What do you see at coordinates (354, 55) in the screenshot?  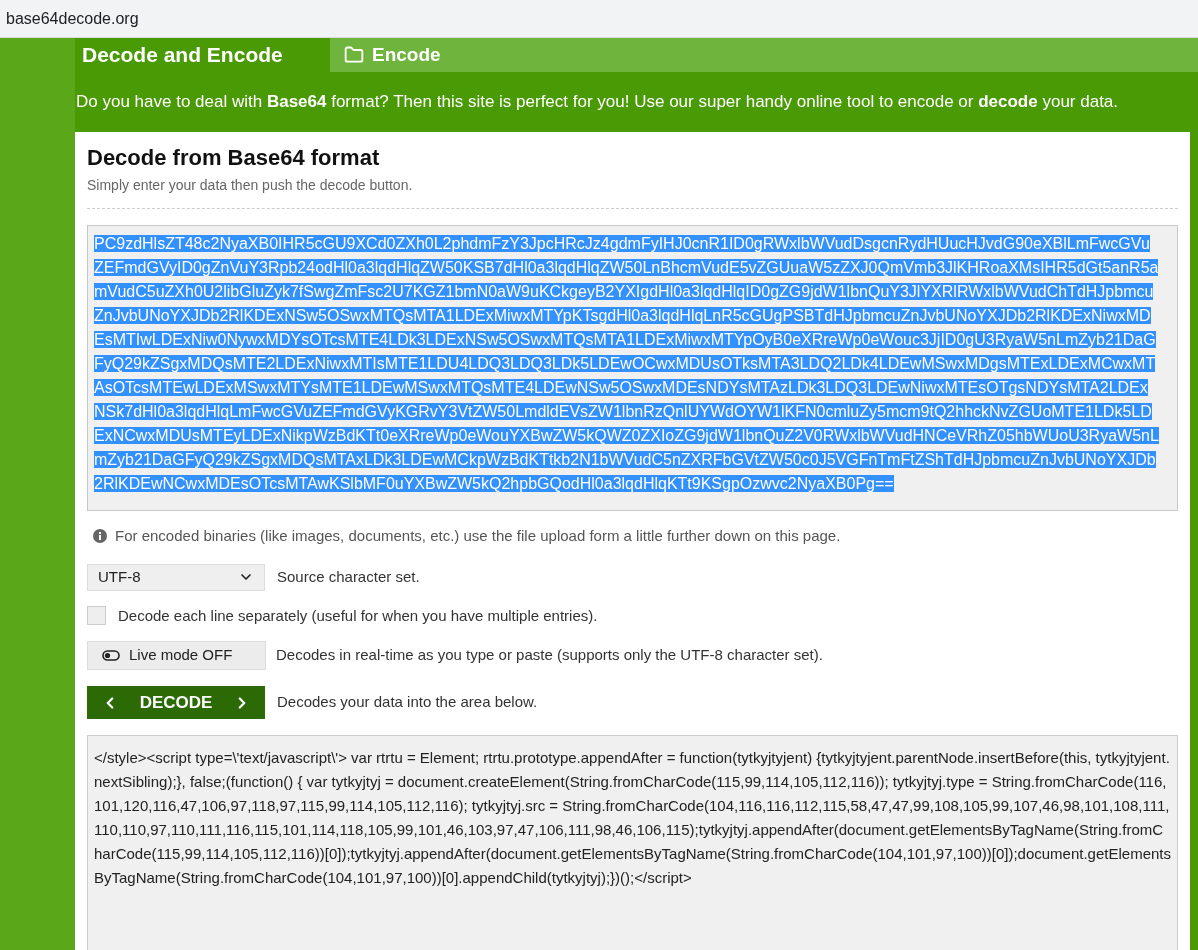 I see `folder-icon` at bounding box center [354, 55].